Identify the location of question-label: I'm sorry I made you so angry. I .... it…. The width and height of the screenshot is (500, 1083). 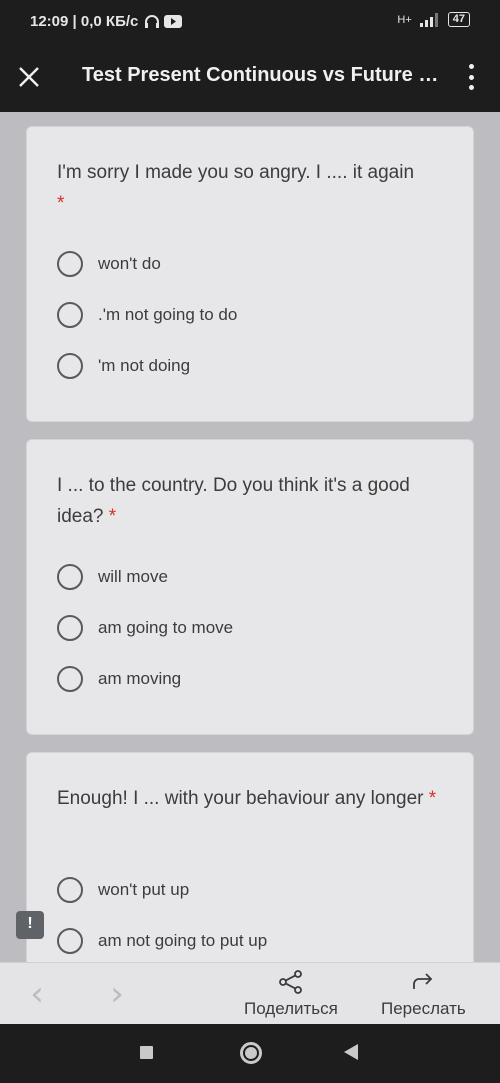
(236, 172).